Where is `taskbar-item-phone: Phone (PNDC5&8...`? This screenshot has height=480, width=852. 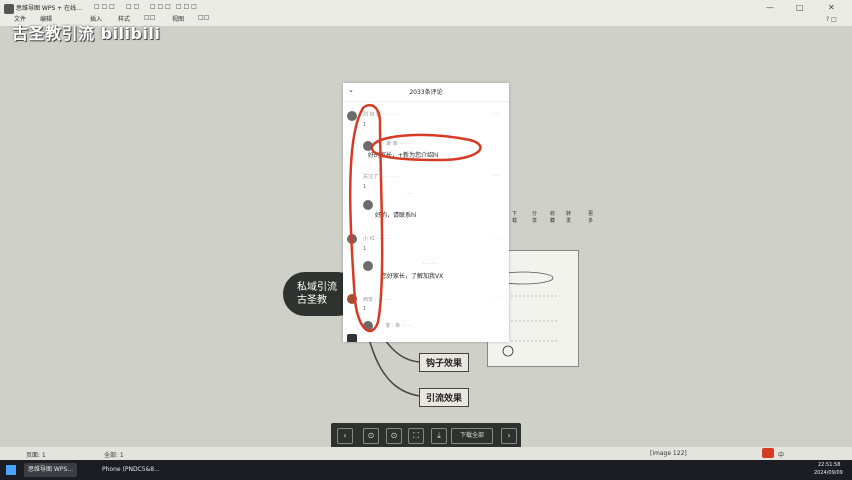 taskbar-item-phone: Phone (PNDC5&8... is located at coordinates (131, 470).